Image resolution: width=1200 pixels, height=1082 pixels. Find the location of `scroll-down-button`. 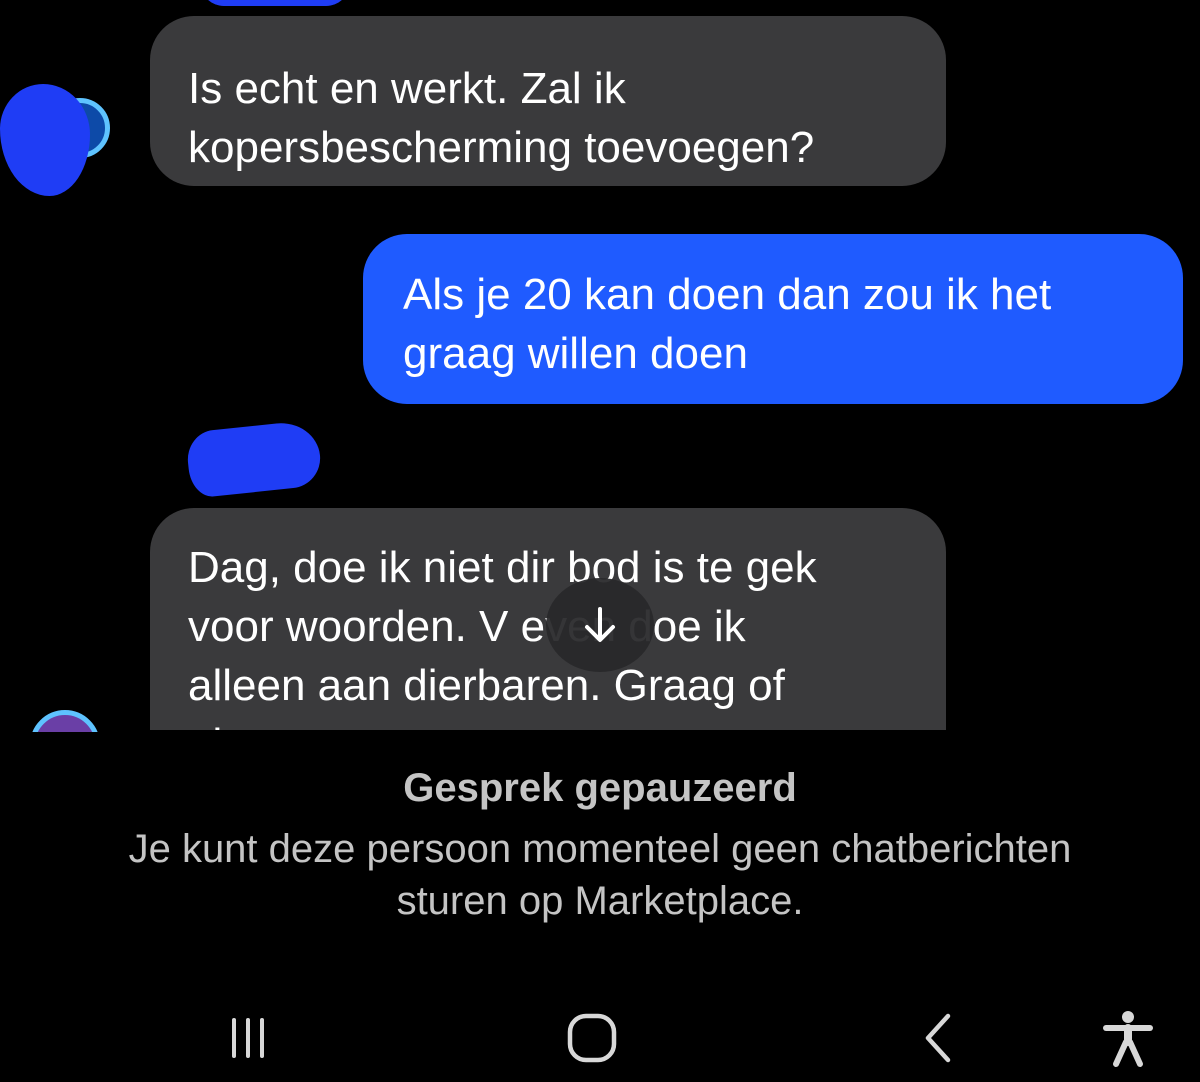

scroll-down-button is located at coordinates (600, 625).